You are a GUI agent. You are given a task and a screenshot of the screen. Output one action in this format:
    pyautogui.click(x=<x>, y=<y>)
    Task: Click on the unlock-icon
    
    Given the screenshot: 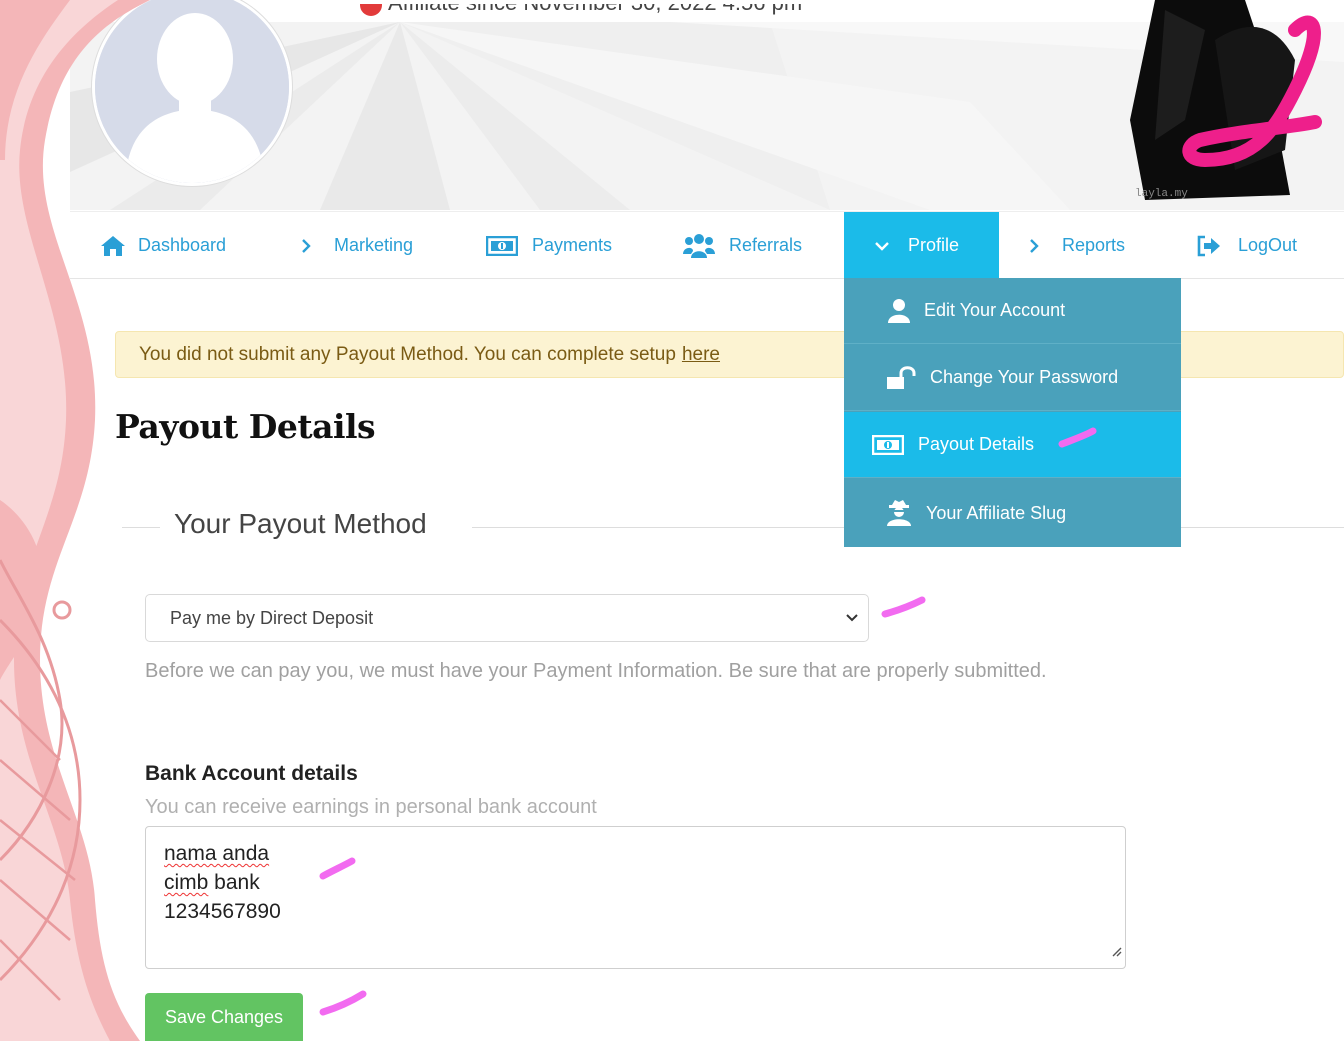 What is the action you would take?
    pyautogui.click(x=901, y=377)
    